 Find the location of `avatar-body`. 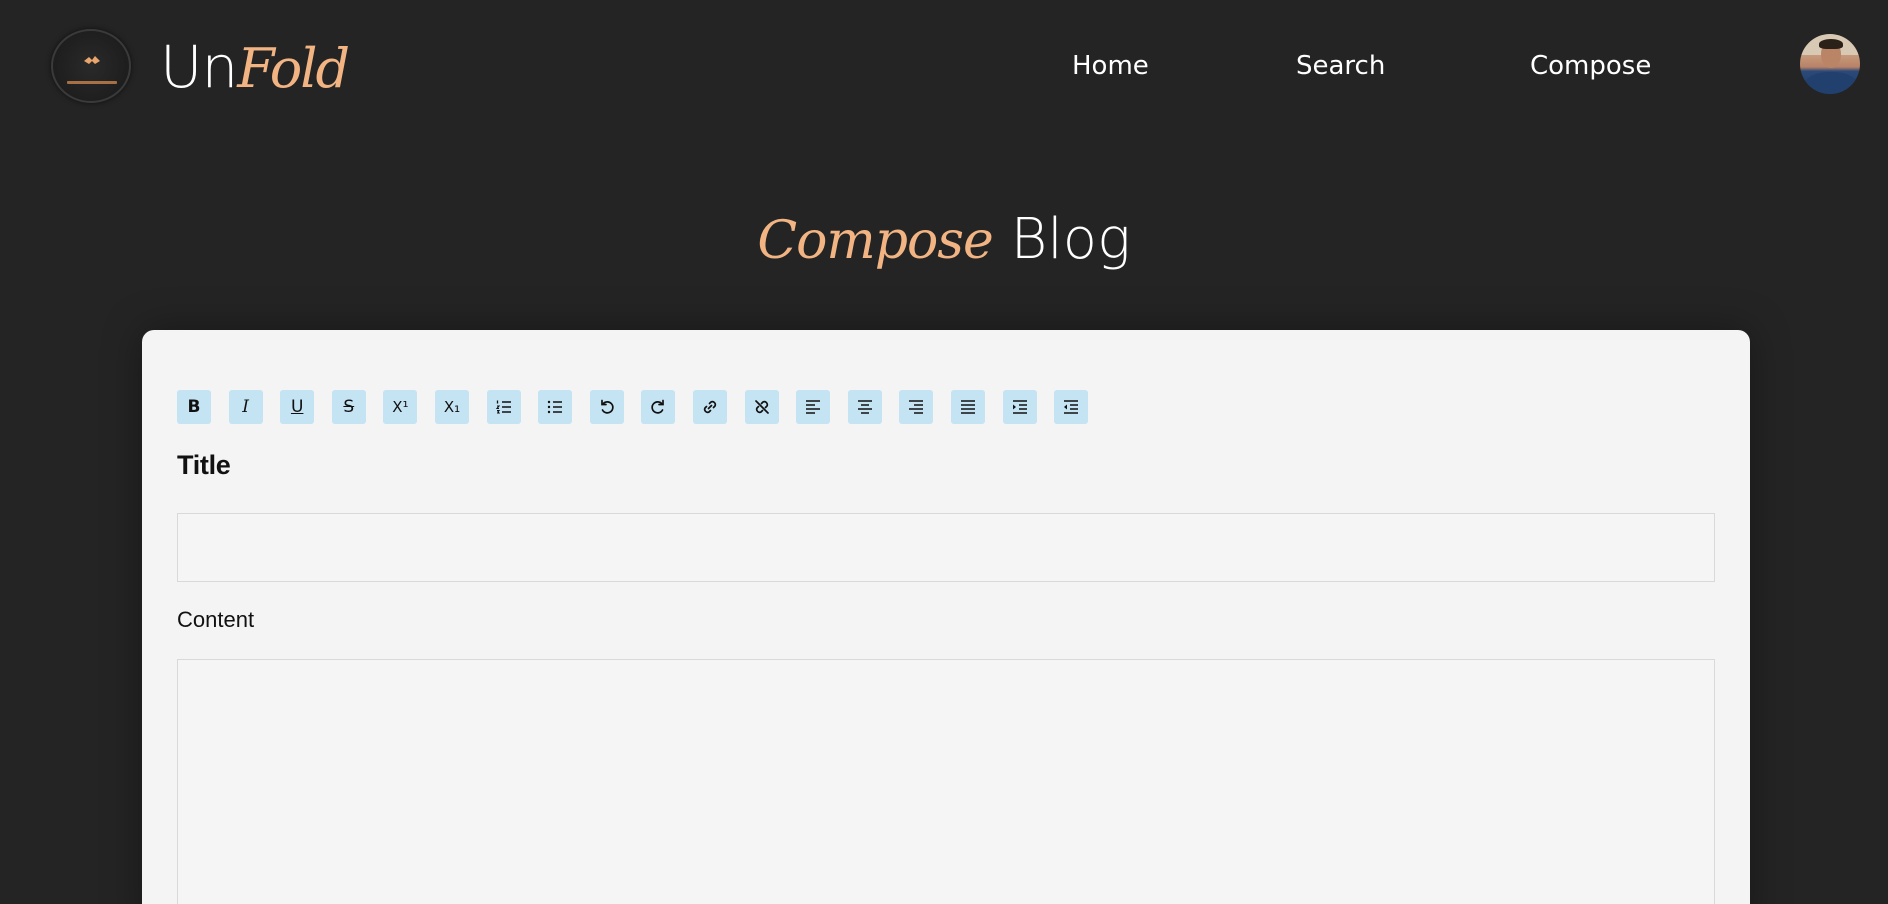

avatar-body is located at coordinates (1831, 83).